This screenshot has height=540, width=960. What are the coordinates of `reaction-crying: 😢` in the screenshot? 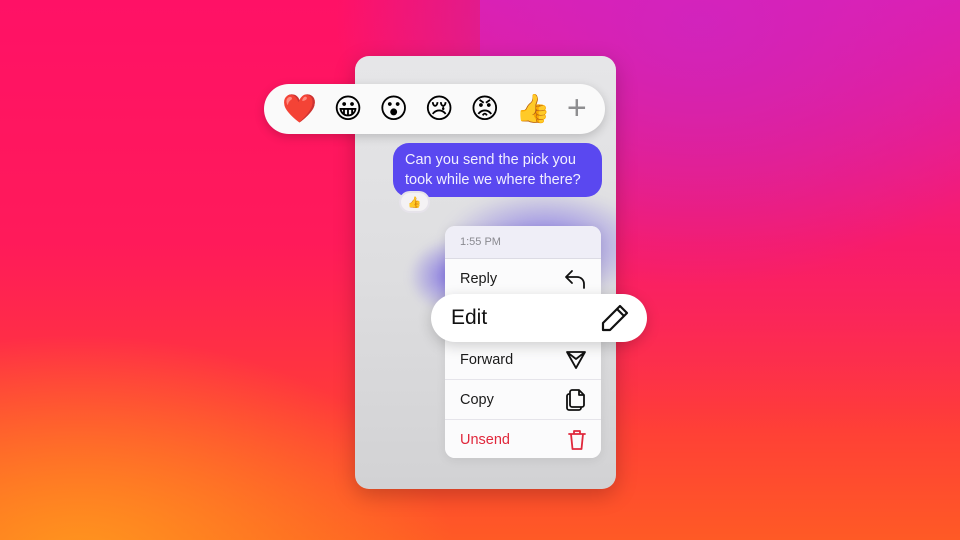 It's located at (439, 109).